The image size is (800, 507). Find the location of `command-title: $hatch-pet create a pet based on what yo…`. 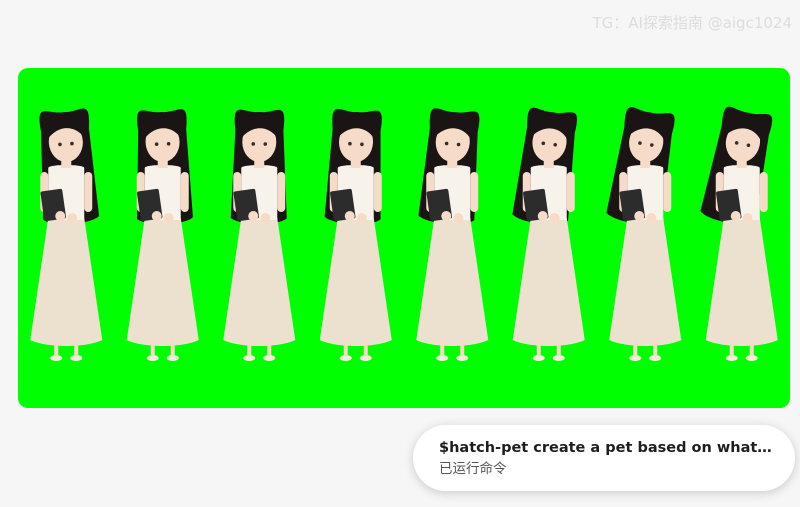

command-title: $hatch-pet create a pet based on what yo… is located at coordinates (607, 448).